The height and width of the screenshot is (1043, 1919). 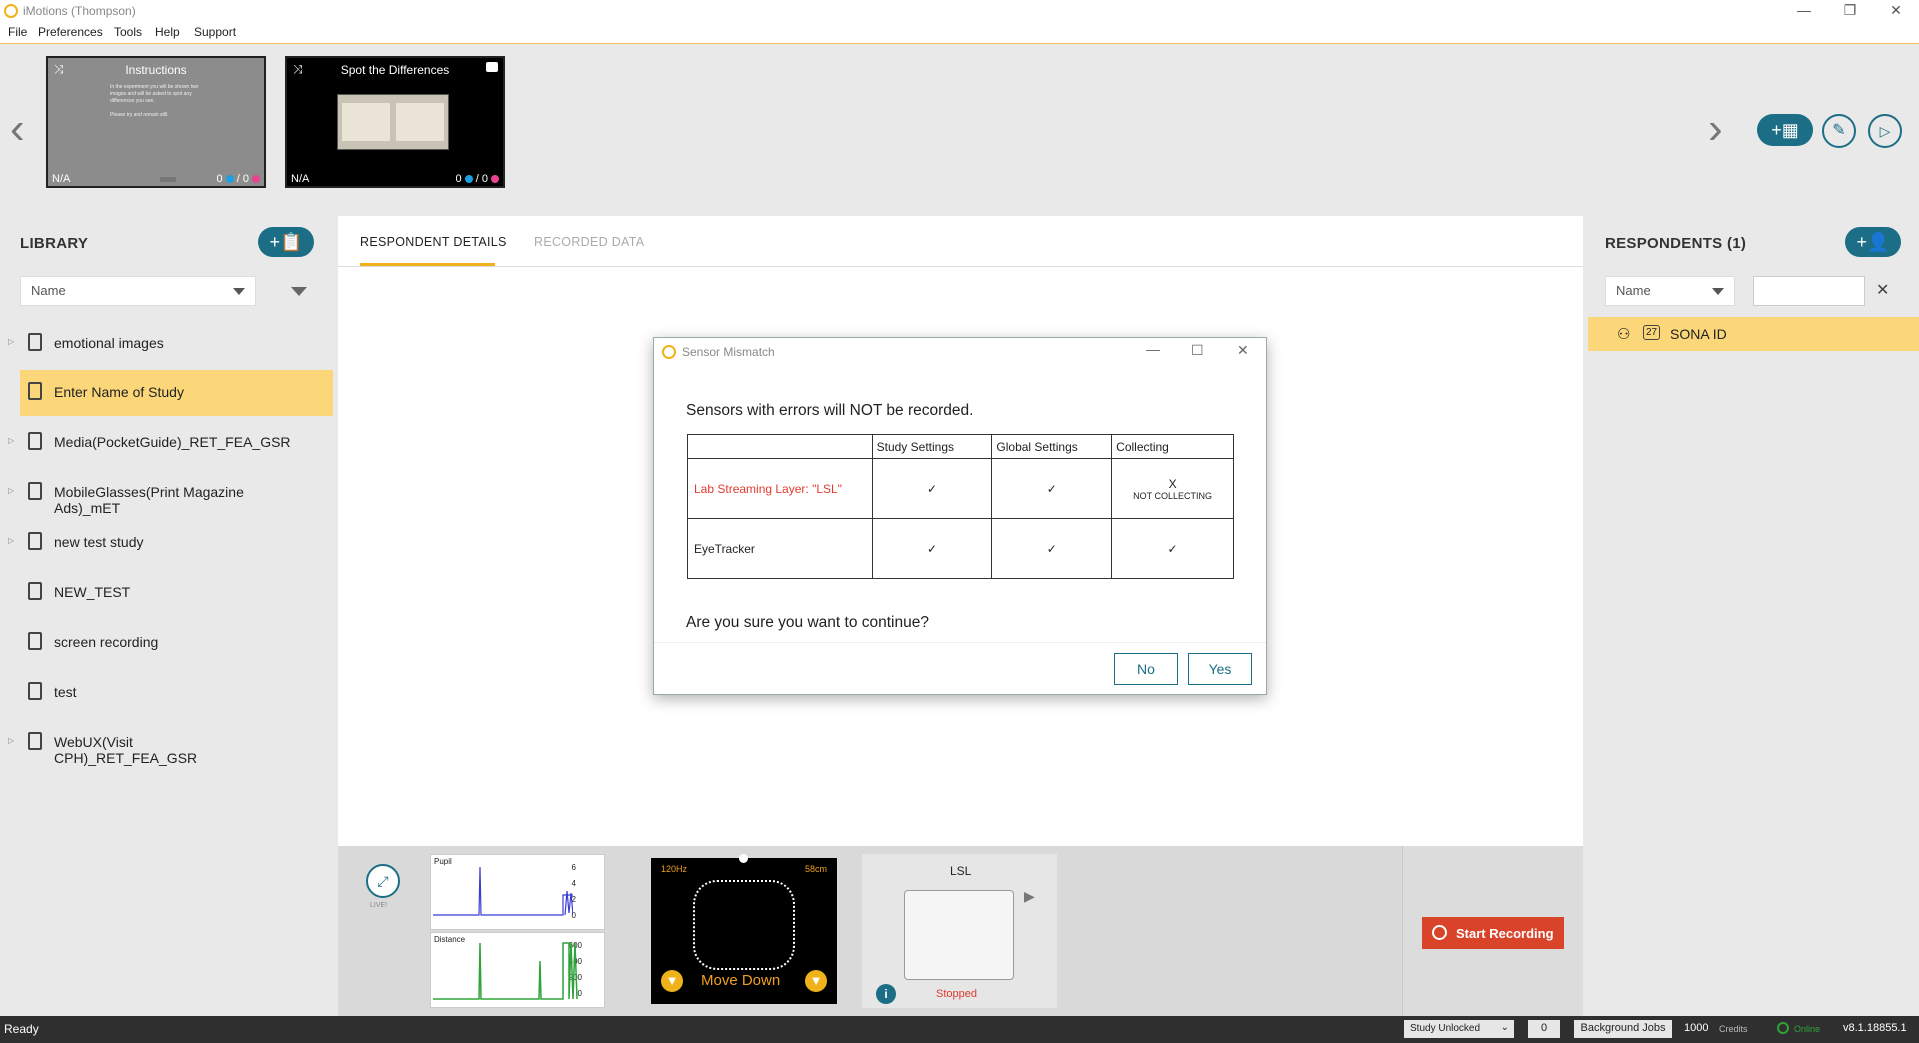 I want to click on clear-search-icon: ✕, so click(x=1882, y=290).